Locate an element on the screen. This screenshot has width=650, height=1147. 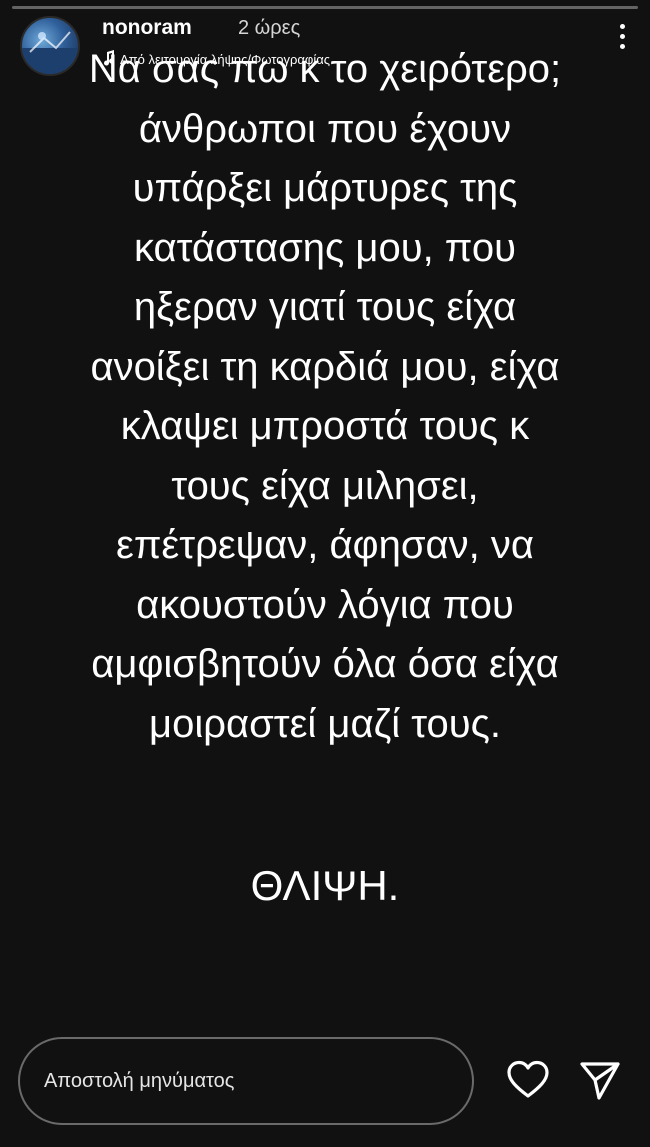
story-line: υπάρξει μάρτυρες της is located at coordinates (325, 188).